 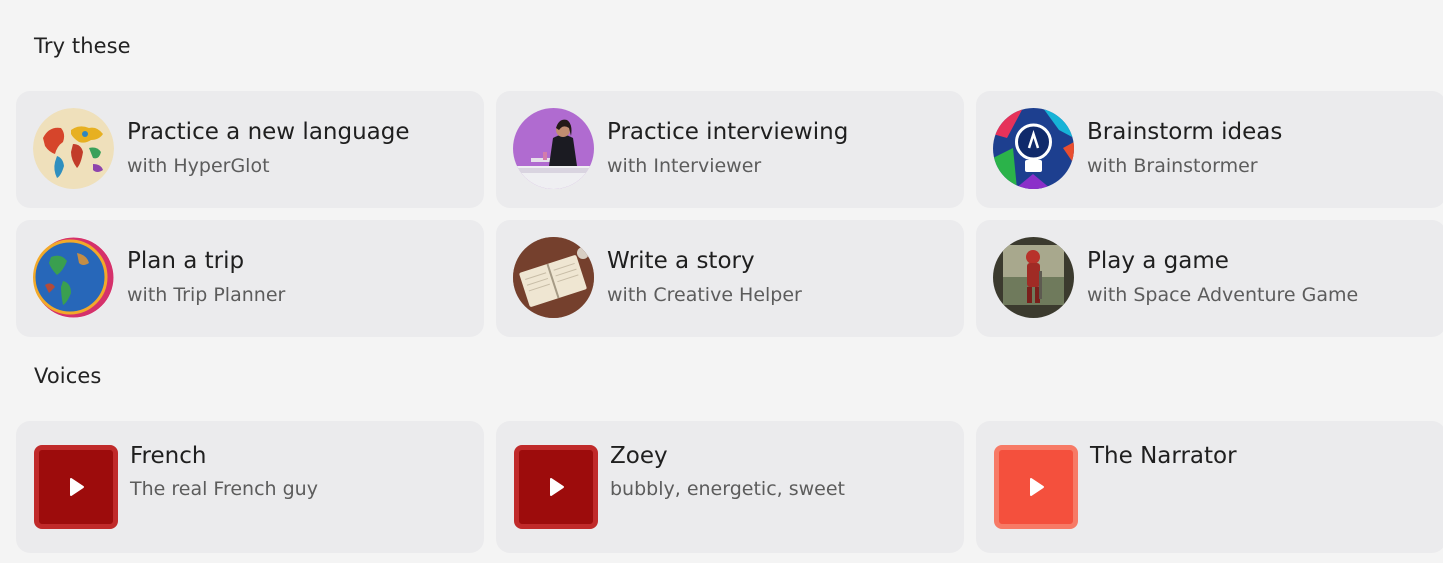 I want to click on voice-card-zoey: Zoey bubbly, energetic, sweet, so click(x=730, y=487).